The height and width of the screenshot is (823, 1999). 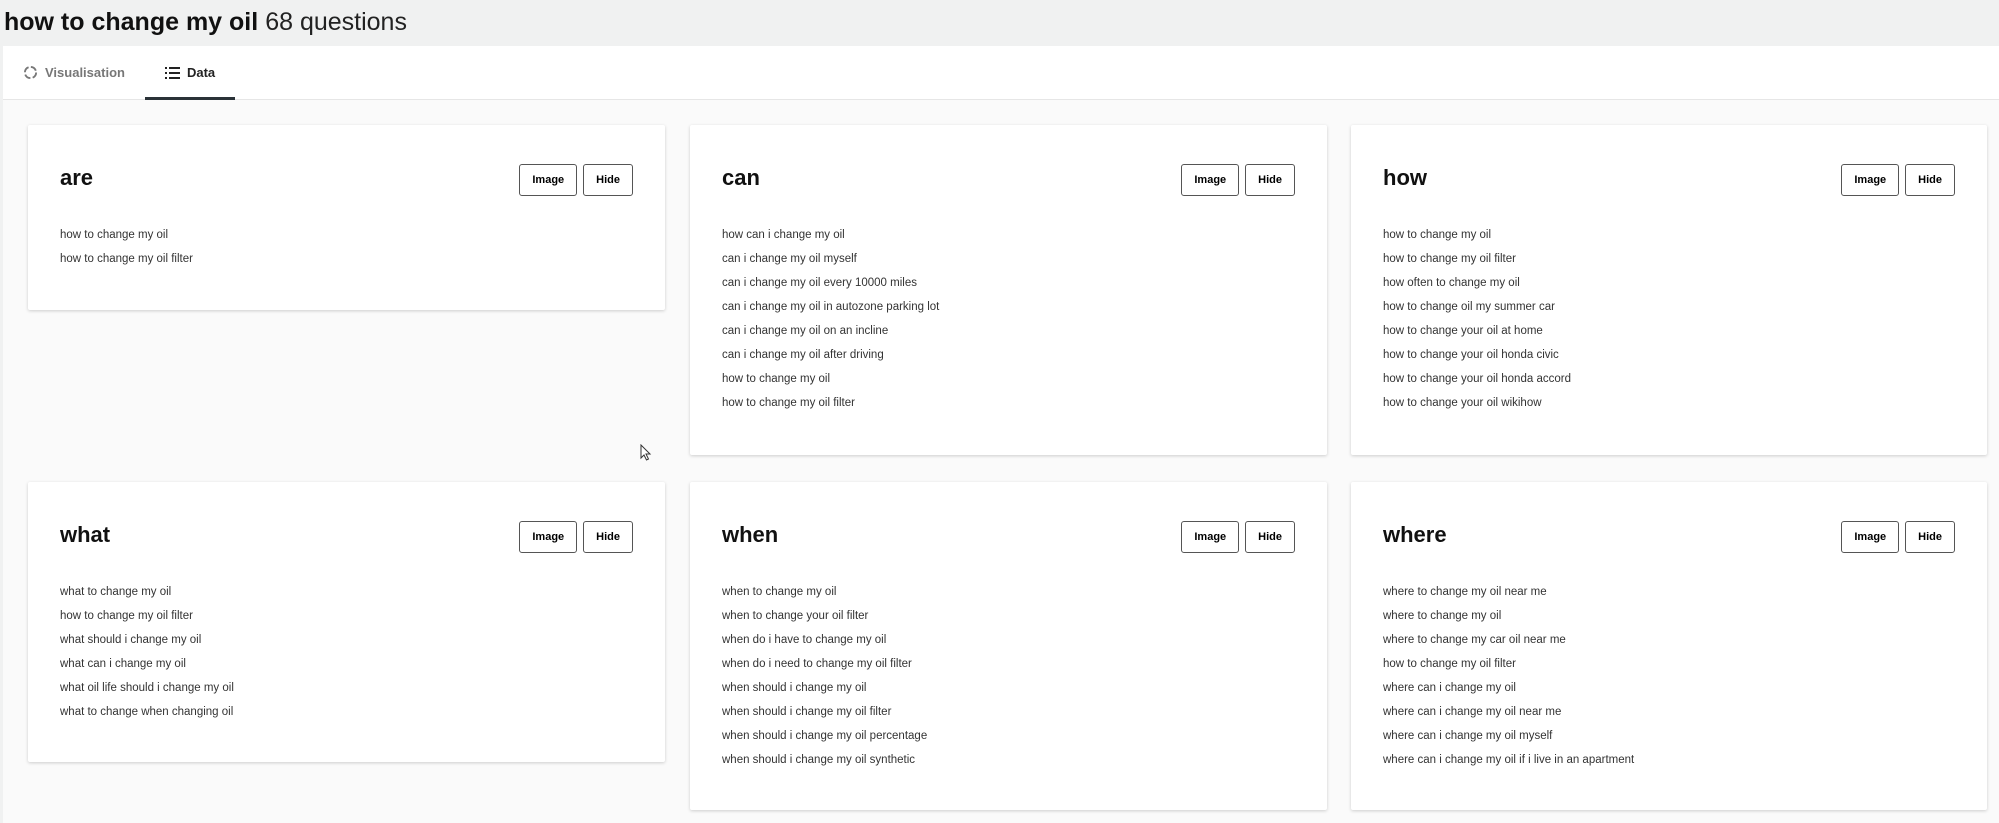 I want to click on tab-label: Visualisation, so click(x=85, y=72).